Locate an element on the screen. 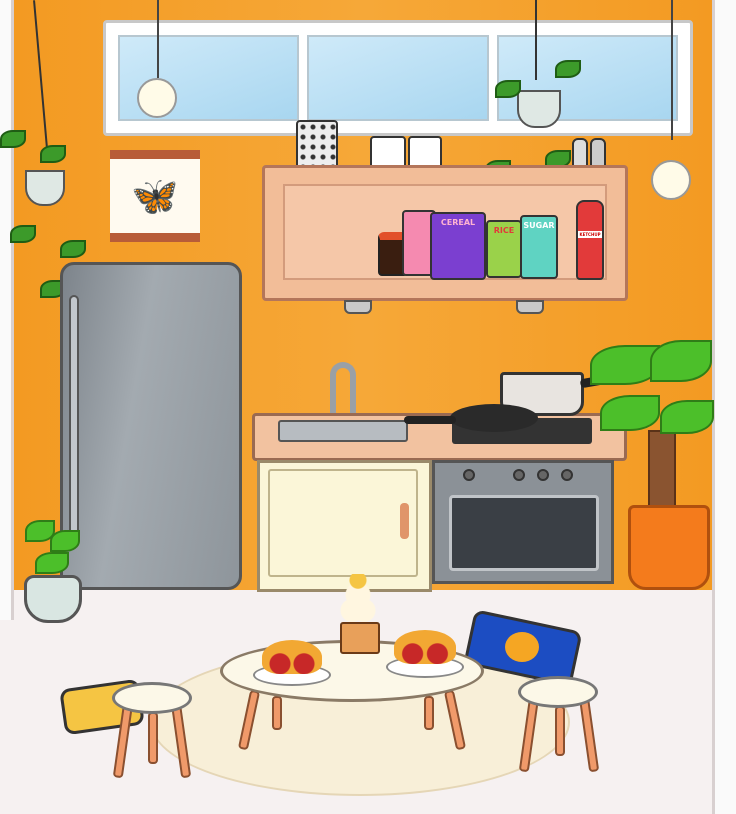 The height and width of the screenshot is (814, 736). sugar-label: SUGAR is located at coordinates (539, 225).